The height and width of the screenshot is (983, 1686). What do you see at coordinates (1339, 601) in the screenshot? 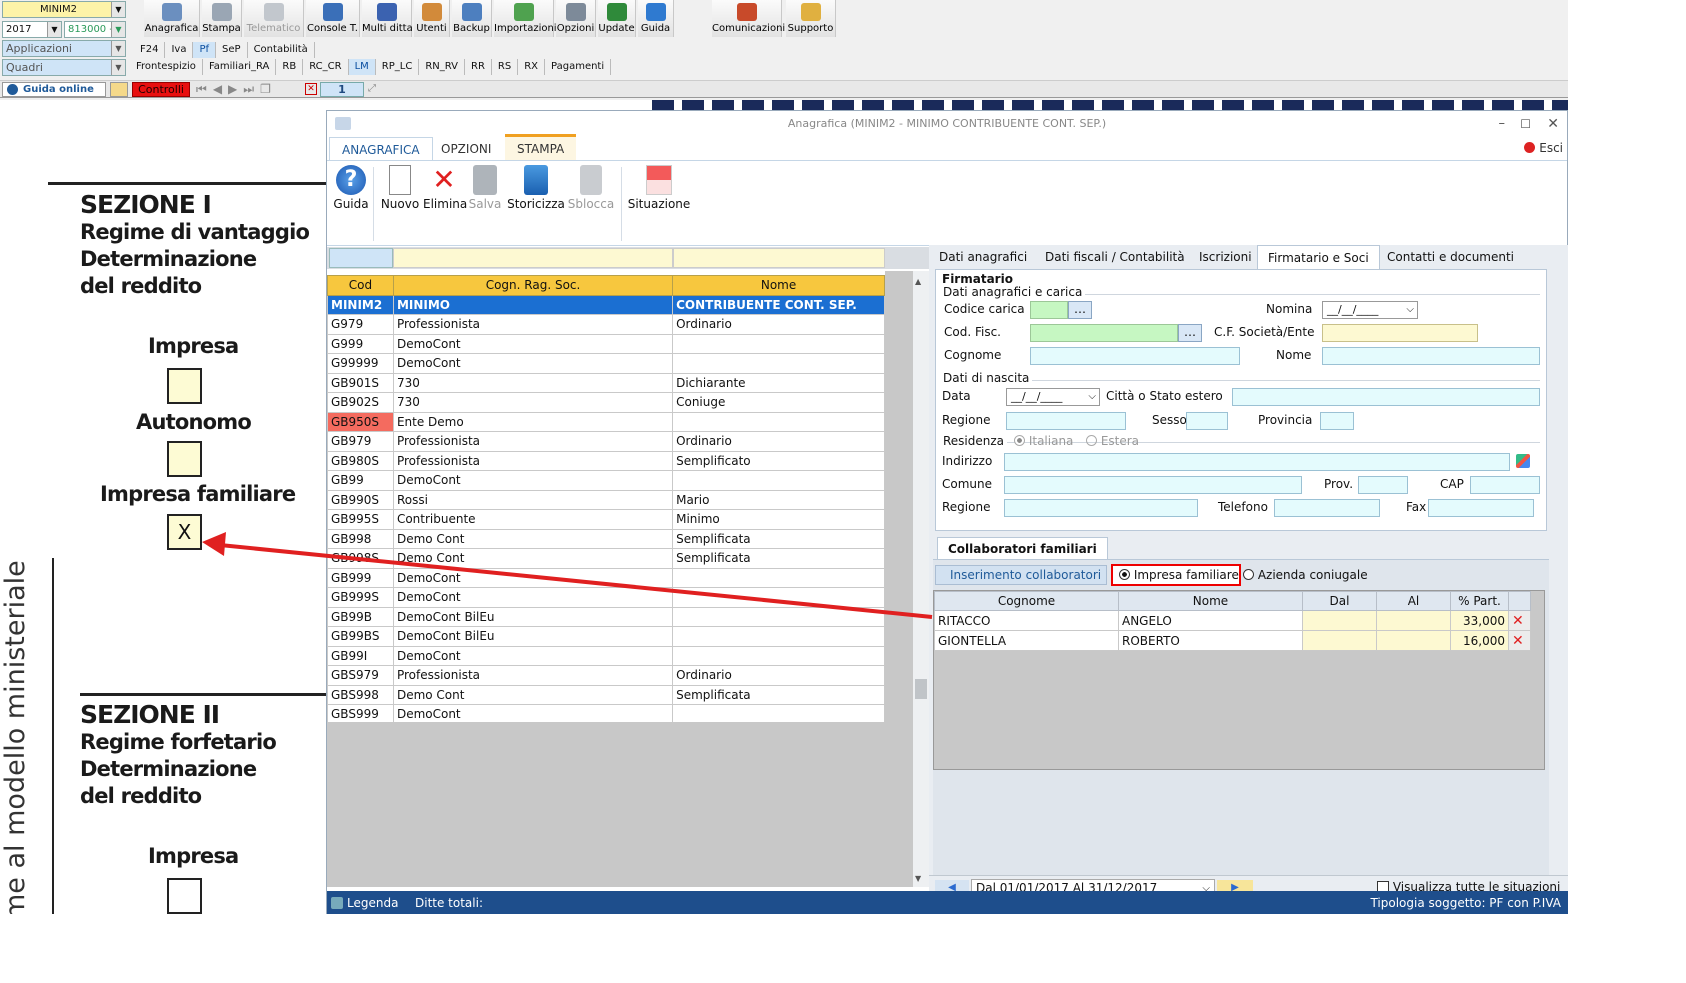
I see `column-header-dal: Dal` at bounding box center [1339, 601].